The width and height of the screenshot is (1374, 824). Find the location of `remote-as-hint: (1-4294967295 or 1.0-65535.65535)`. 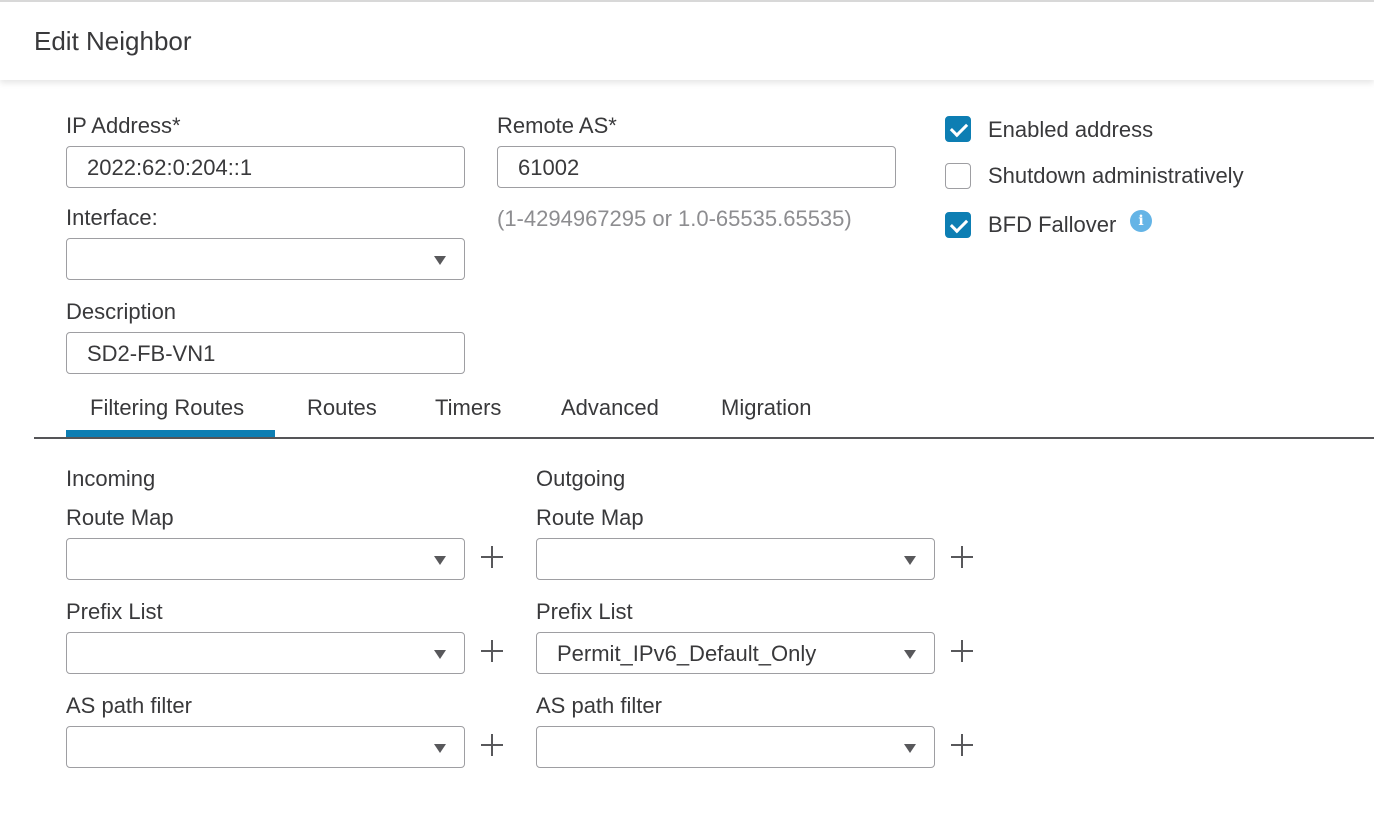

remote-as-hint: (1-4294967295 or 1.0-65535.65535) is located at coordinates (674, 218).